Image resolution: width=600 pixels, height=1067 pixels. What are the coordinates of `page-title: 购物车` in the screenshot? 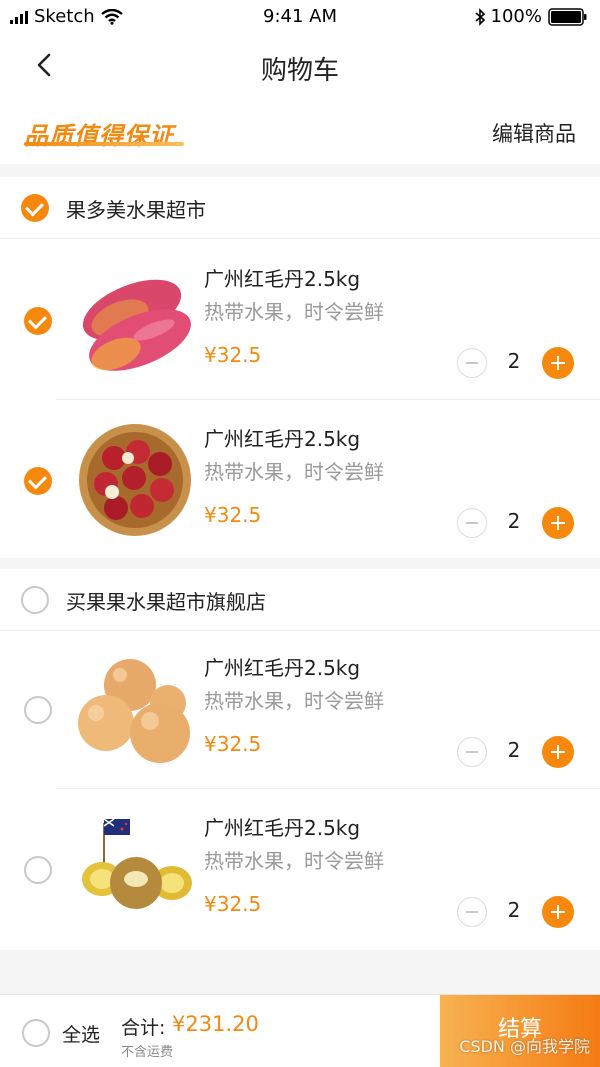 It's located at (299, 71).